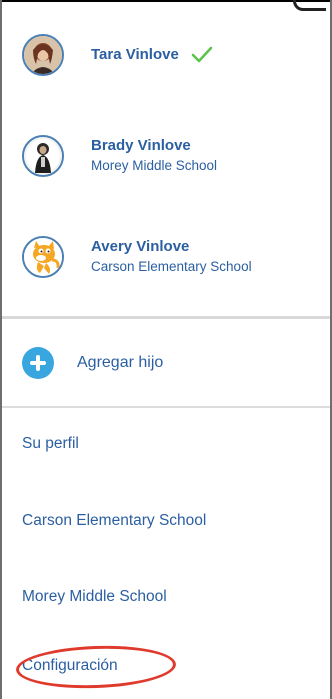  I want to click on plus-circle-icon, so click(38, 363).